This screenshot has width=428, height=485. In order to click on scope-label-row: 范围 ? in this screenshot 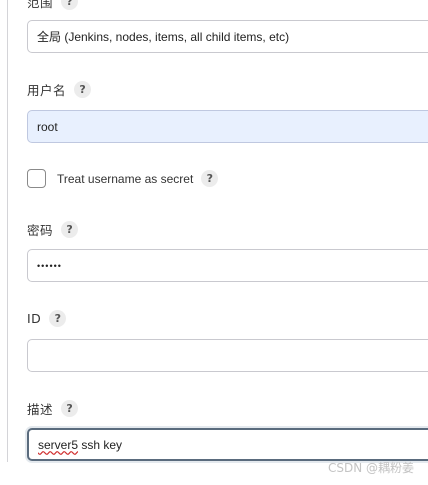, I will do `click(53, 5)`.